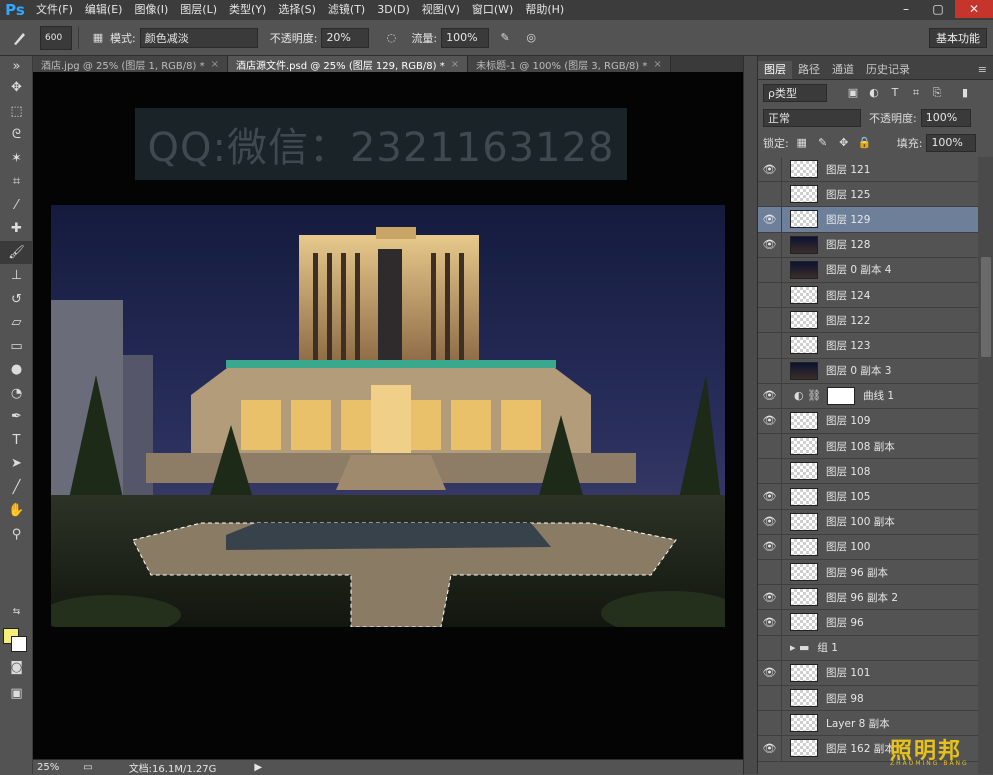 This screenshot has width=993, height=775. I want to click on filter-adjustment-icon: ◐, so click(874, 93).